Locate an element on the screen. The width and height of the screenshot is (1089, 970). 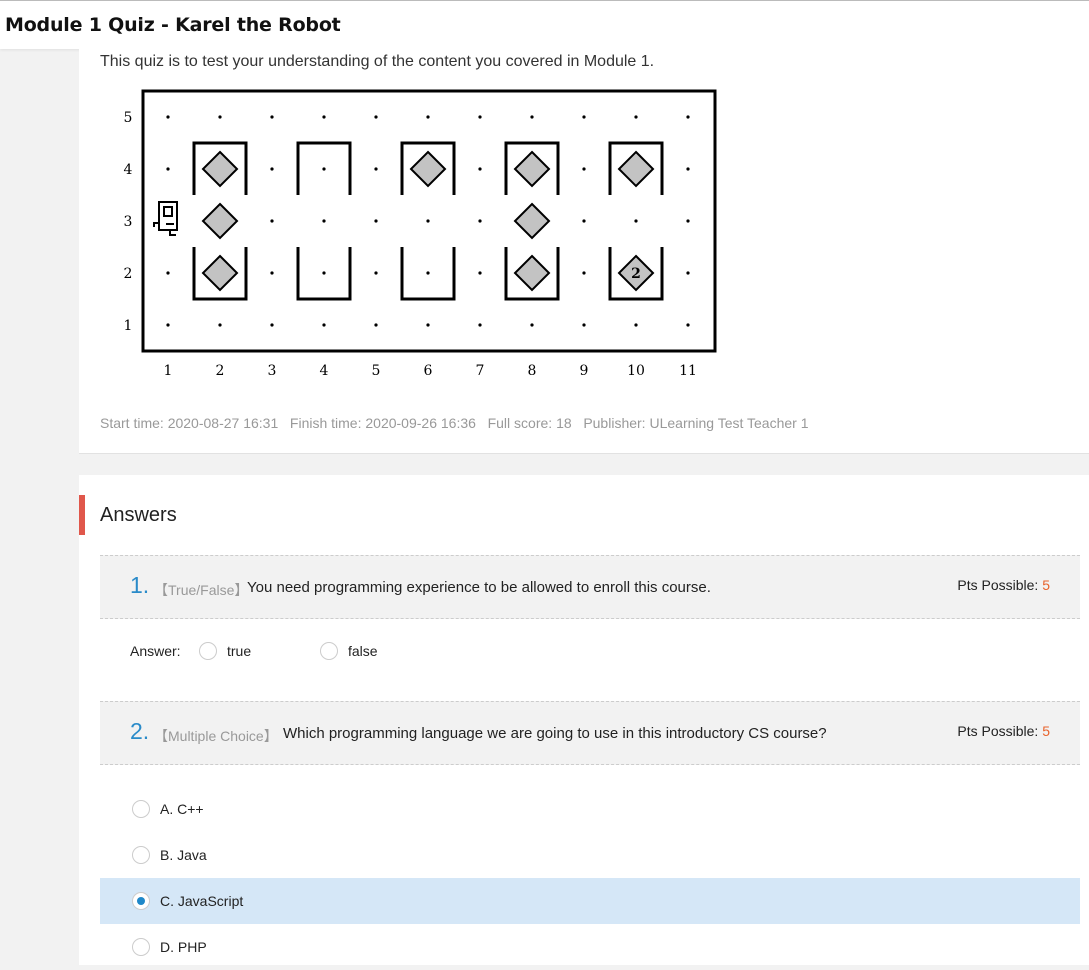
option-row-b: B. Java is located at coordinates (590, 855).